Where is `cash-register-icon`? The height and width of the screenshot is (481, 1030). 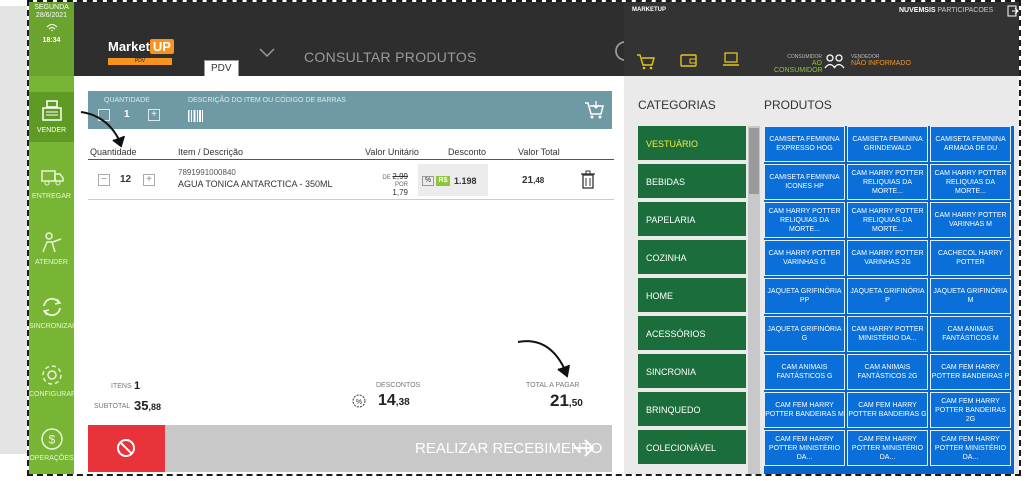
cash-register-icon is located at coordinates (51, 110).